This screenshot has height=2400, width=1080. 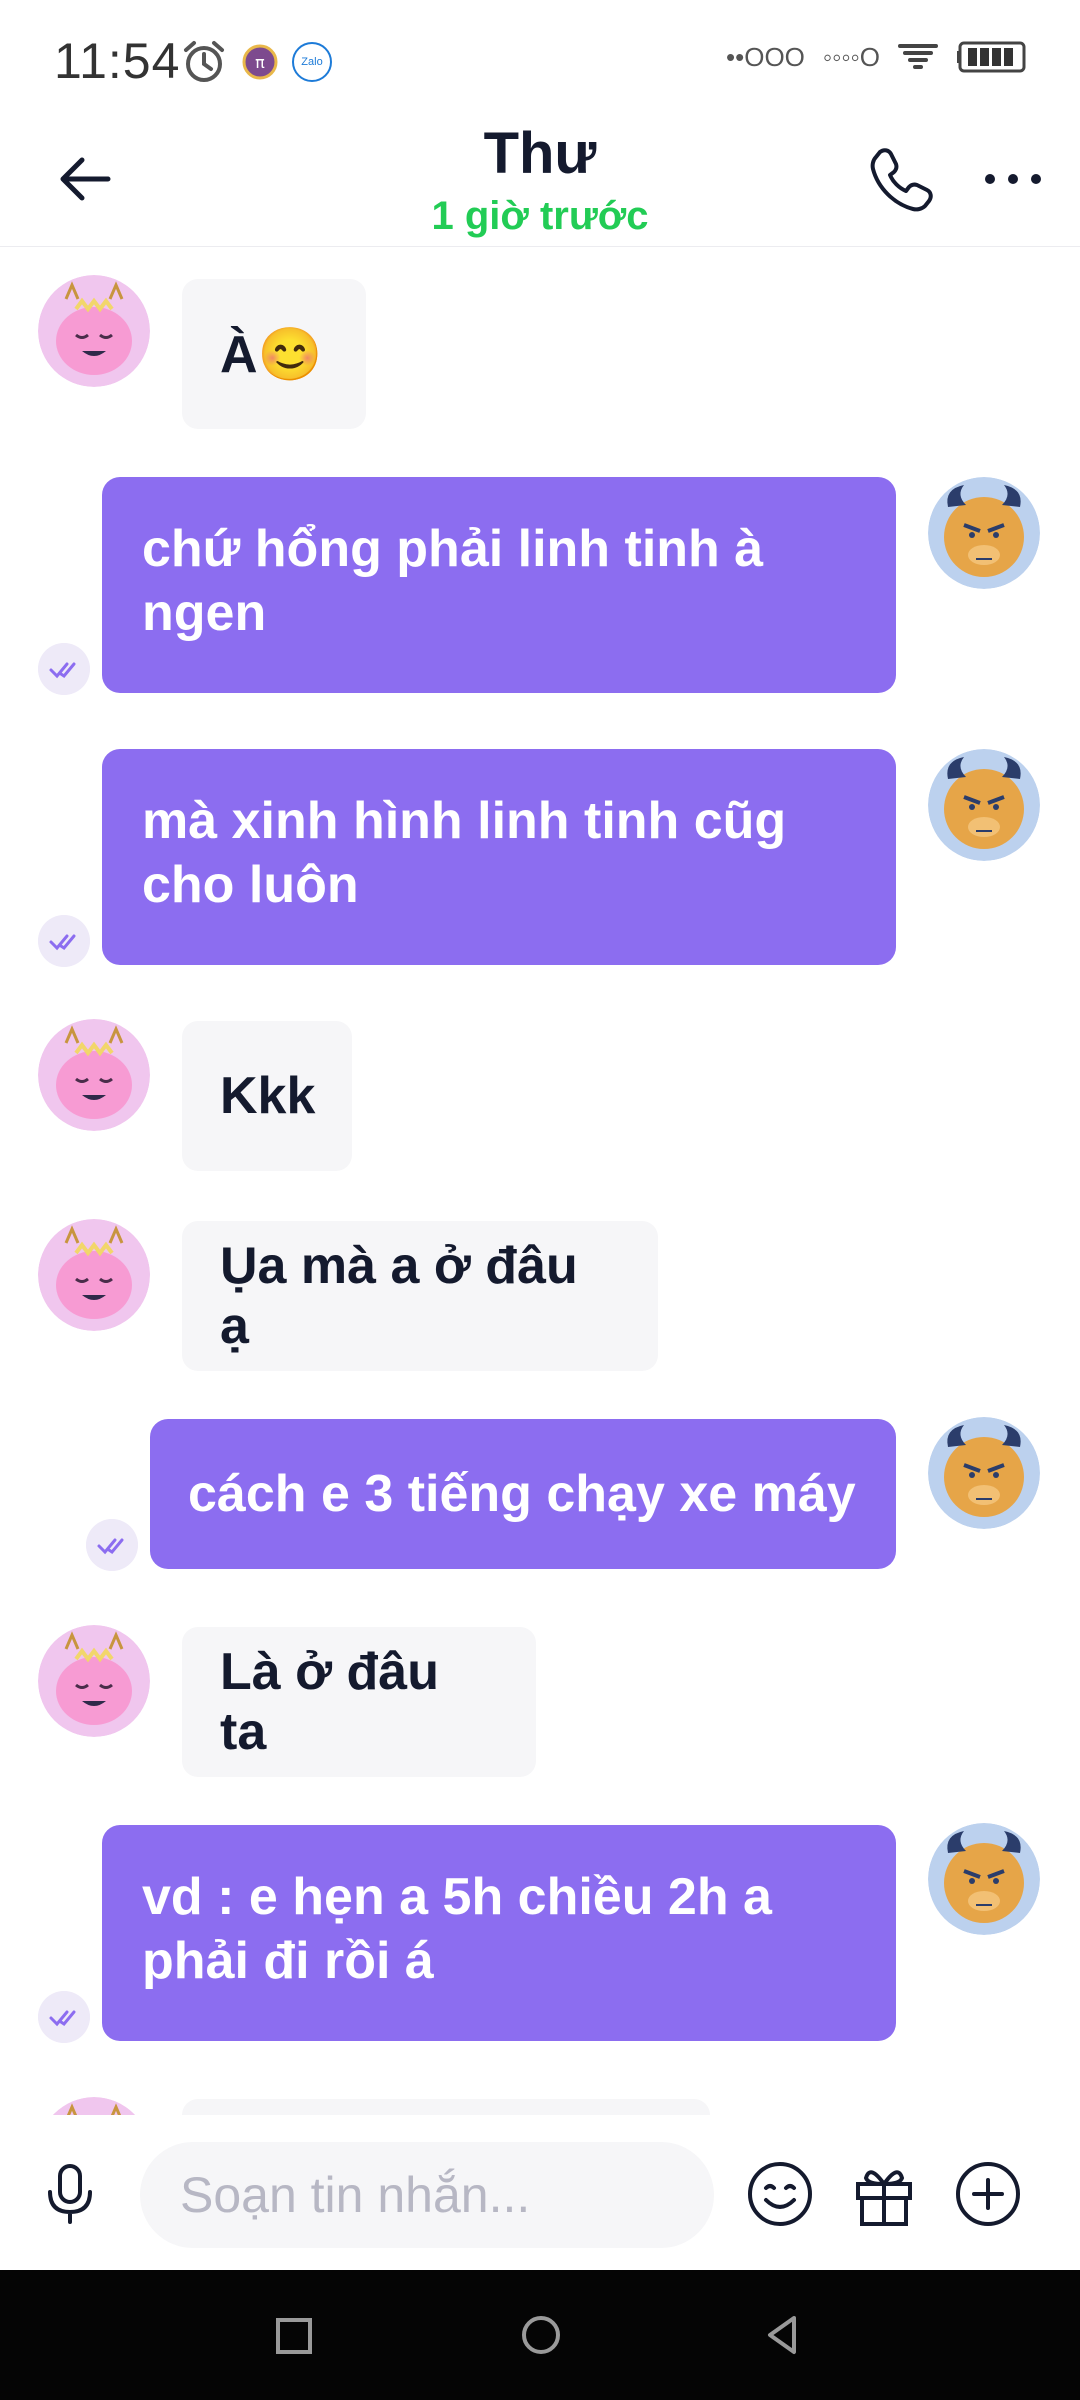 I want to click on message-composer, so click(x=540, y=2193).